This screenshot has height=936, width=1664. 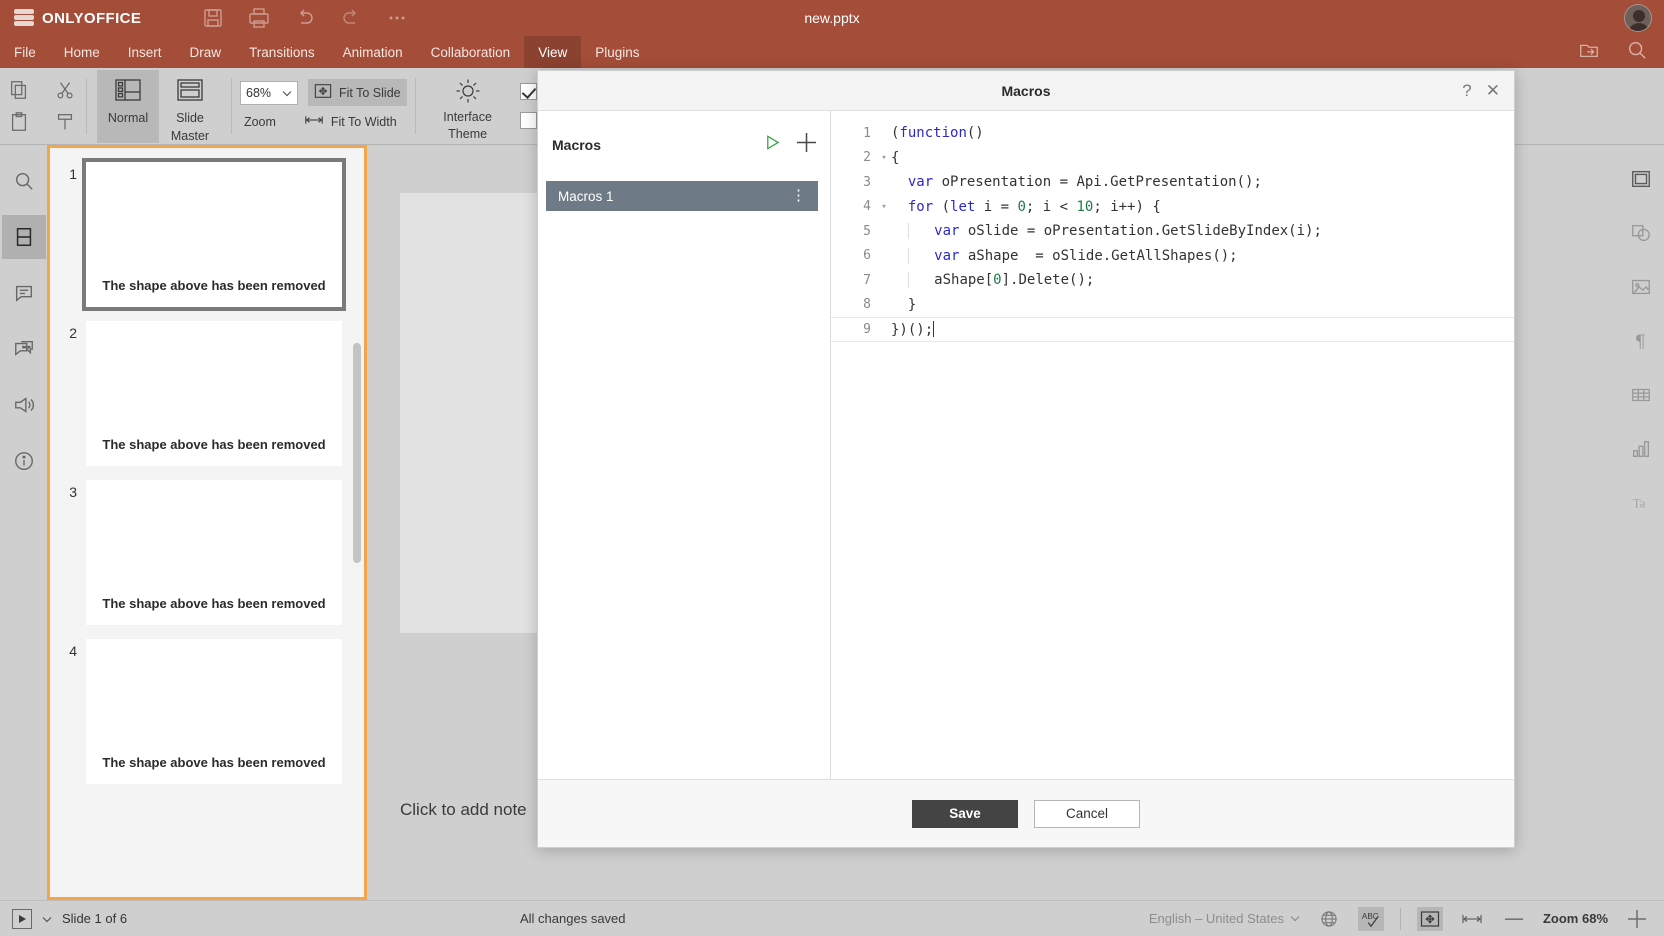 I want to click on format-painter-icon, so click(x=65, y=122).